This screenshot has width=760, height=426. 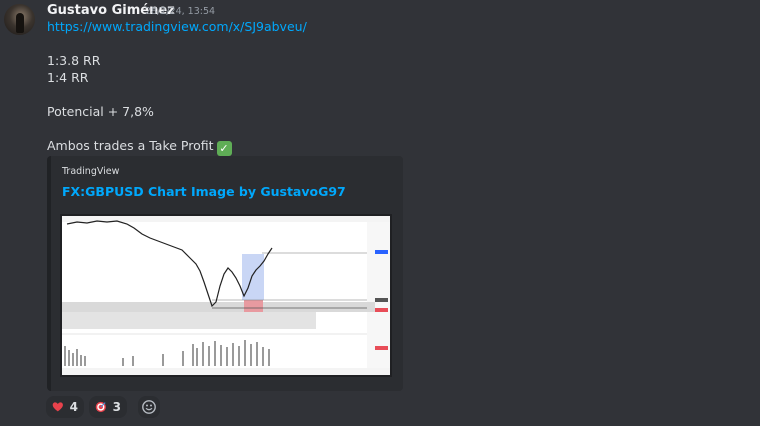 I want to click on message-timestamp: 28/2/24, 13:54, so click(x=180, y=11).